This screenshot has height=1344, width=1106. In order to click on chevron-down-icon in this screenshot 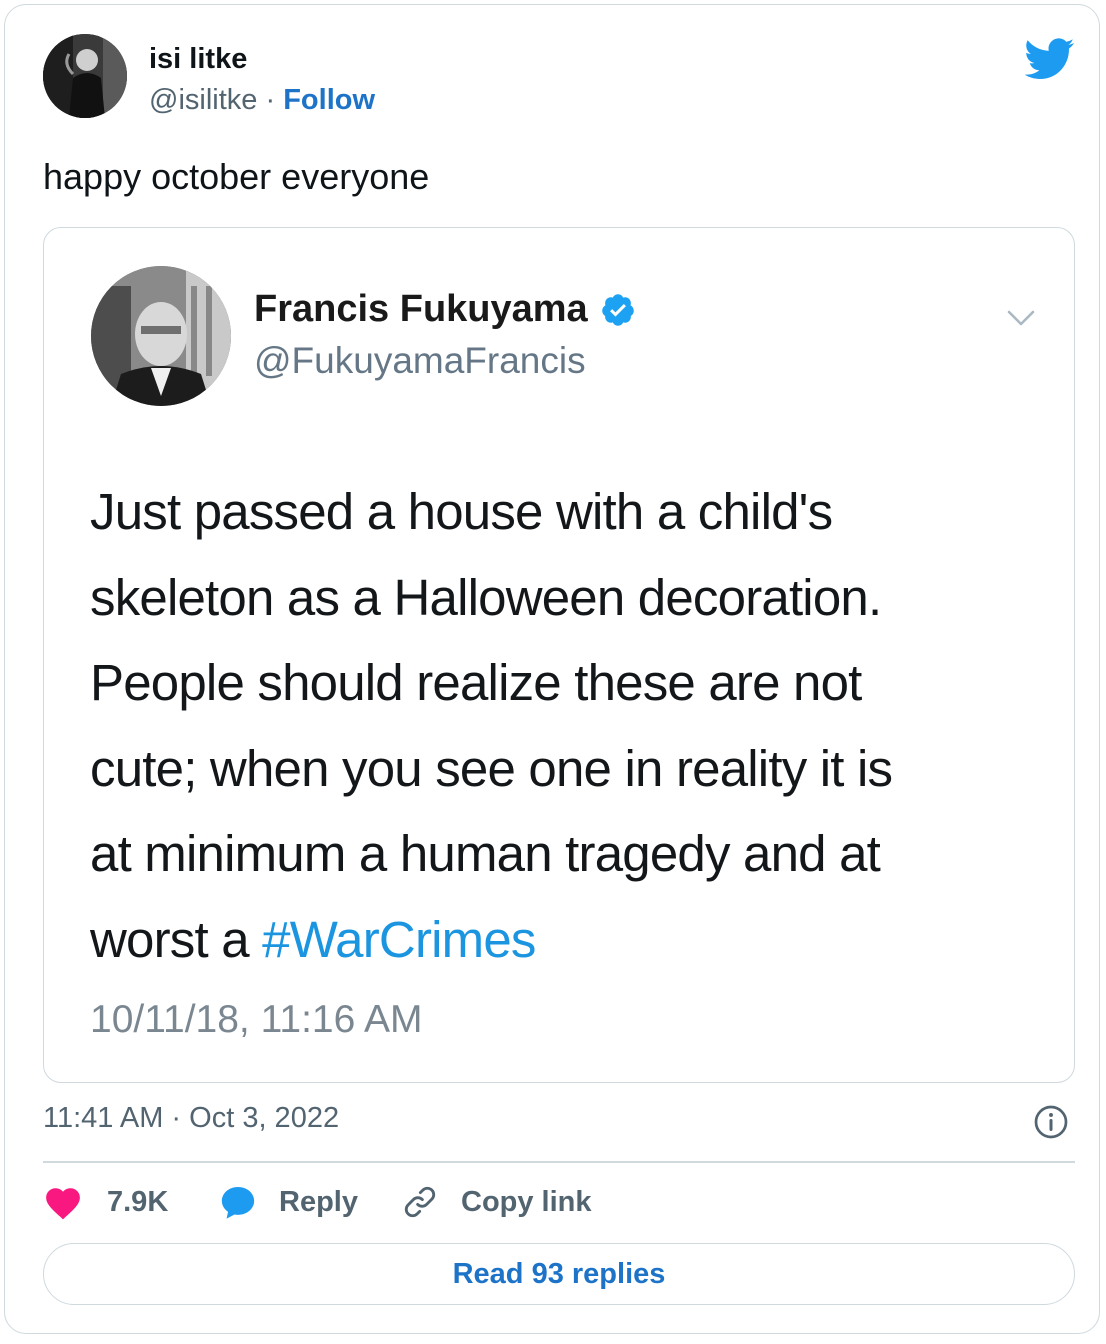, I will do `click(1021, 318)`.